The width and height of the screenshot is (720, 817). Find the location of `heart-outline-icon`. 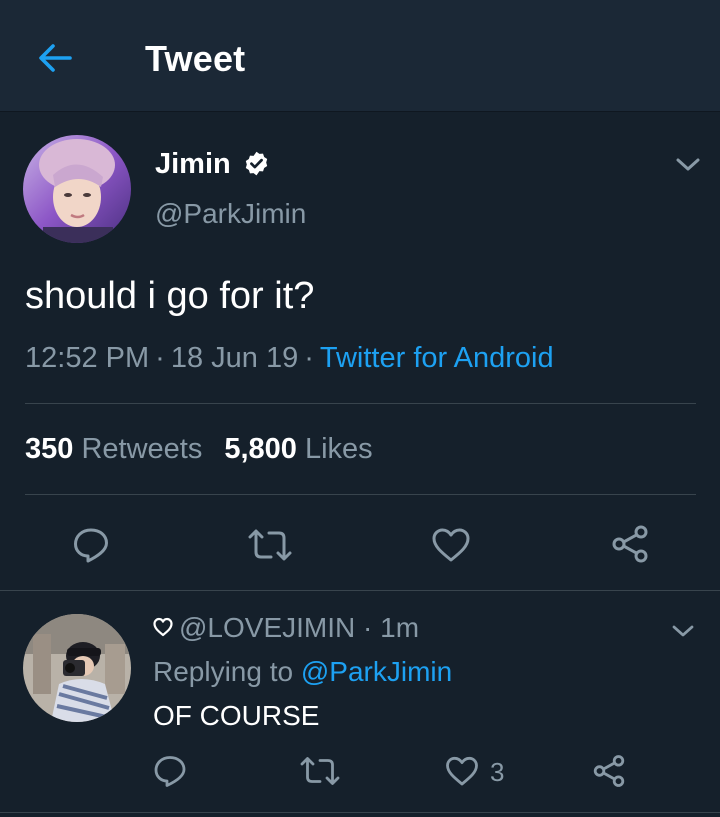

heart-outline-icon is located at coordinates (163, 627).